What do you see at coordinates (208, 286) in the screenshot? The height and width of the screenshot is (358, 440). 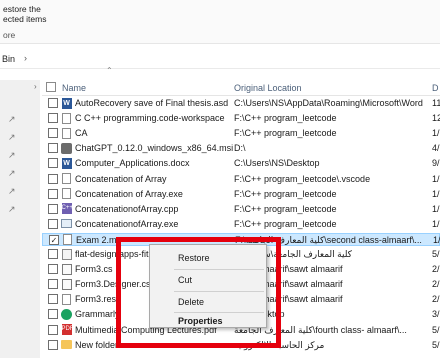 I see `context-menu: Restore Cut Delete Properties` at bounding box center [208, 286].